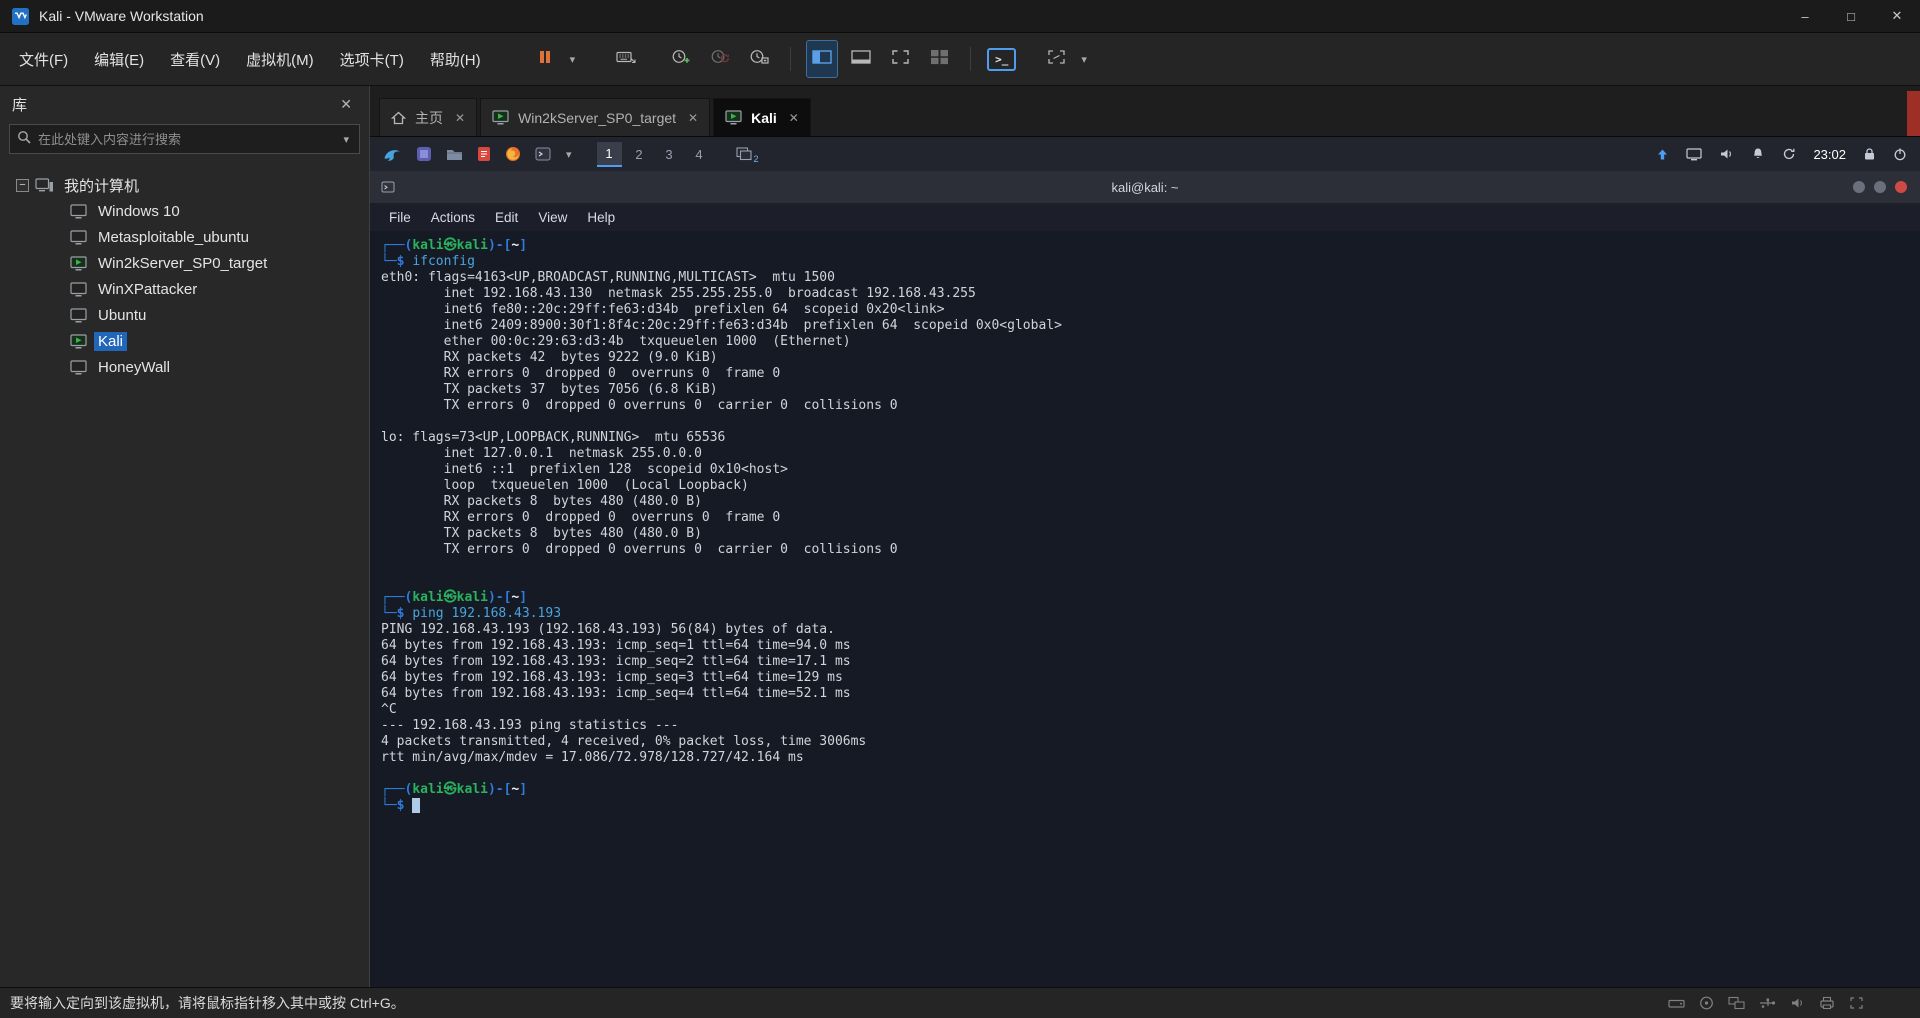  What do you see at coordinates (601, 217) in the screenshot?
I see `terminal-menu-help: Help` at bounding box center [601, 217].